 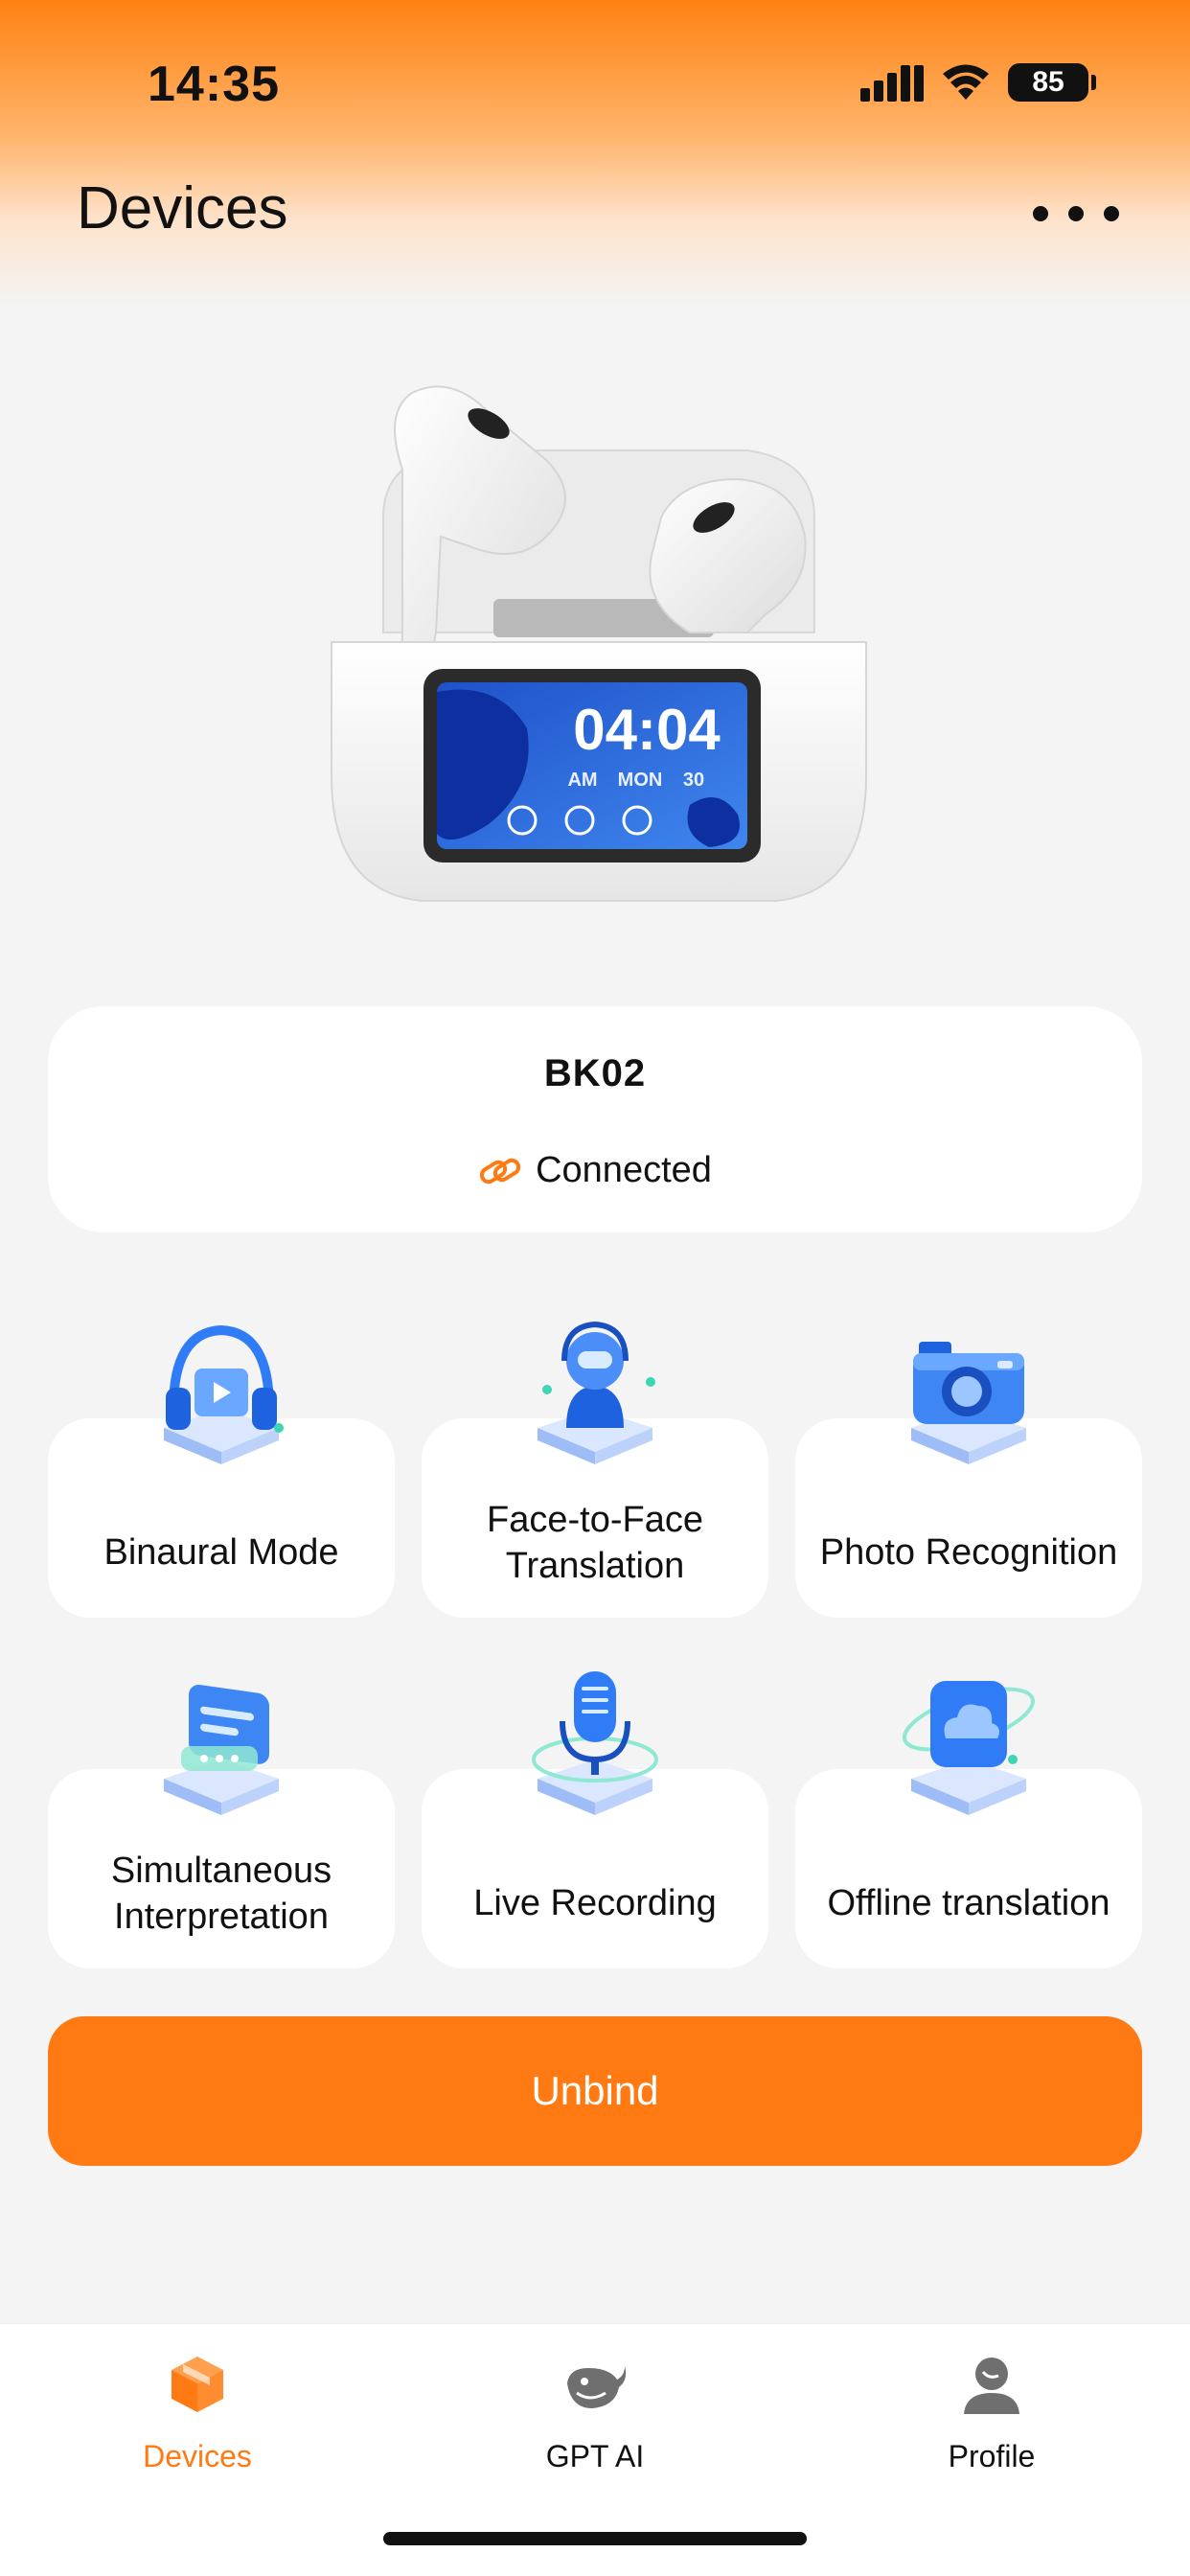 What do you see at coordinates (597, 2387) in the screenshot?
I see `whale-icon` at bounding box center [597, 2387].